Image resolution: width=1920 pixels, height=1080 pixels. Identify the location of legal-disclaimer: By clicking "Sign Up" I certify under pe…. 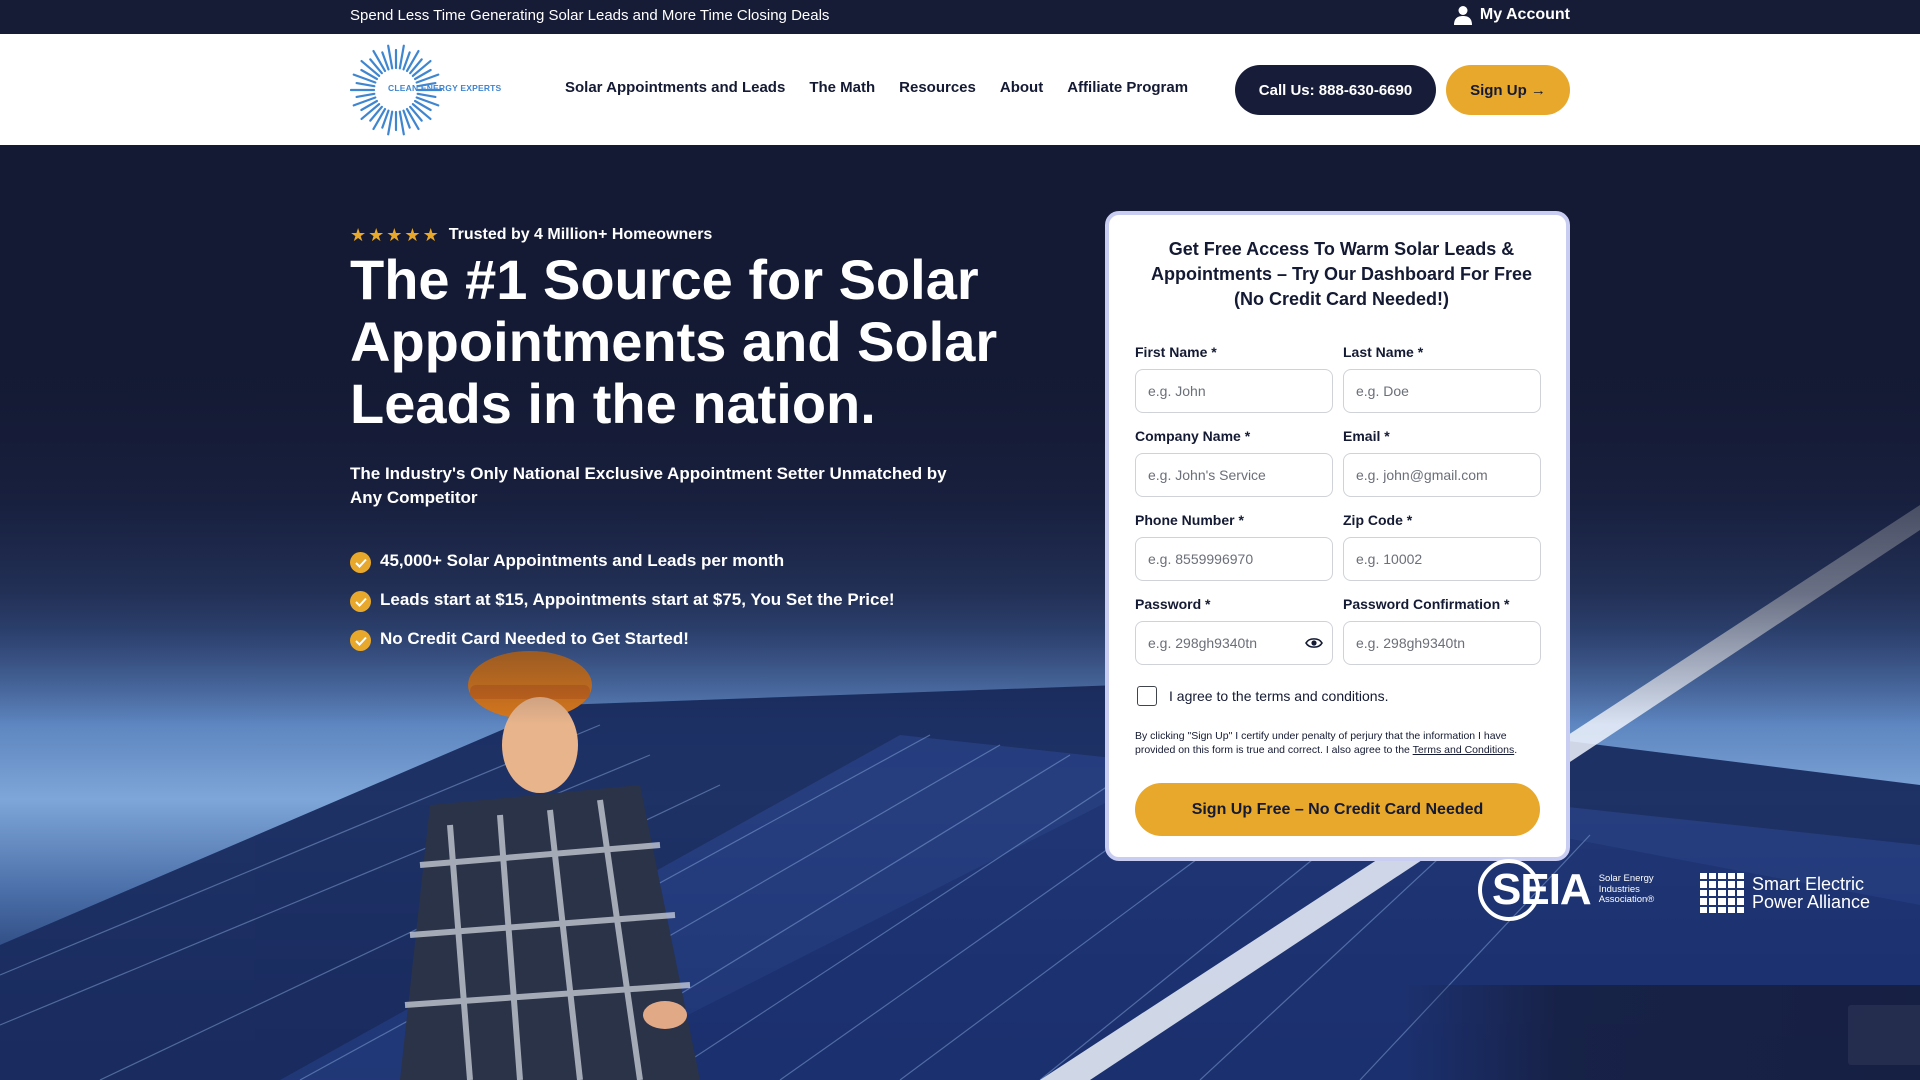
(1337, 743).